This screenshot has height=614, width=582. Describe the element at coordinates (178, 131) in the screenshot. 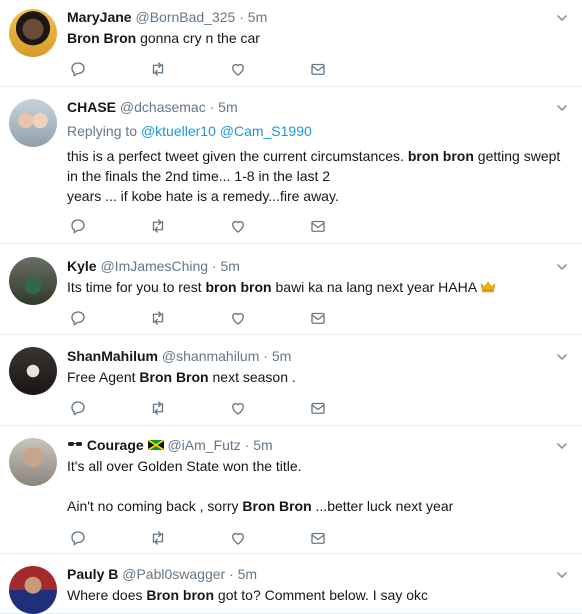

I see `mention-link: @ktueller10` at that location.